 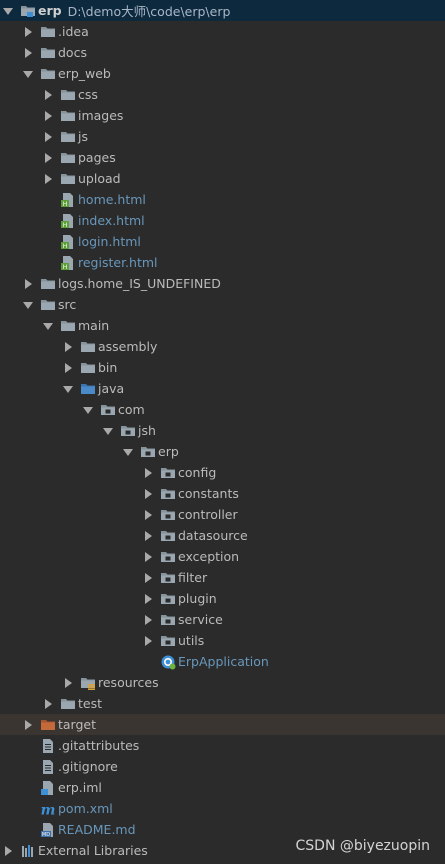 What do you see at coordinates (222, 73) in the screenshot?
I see `tree-node-erp-web: erp_web` at bounding box center [222, 73].